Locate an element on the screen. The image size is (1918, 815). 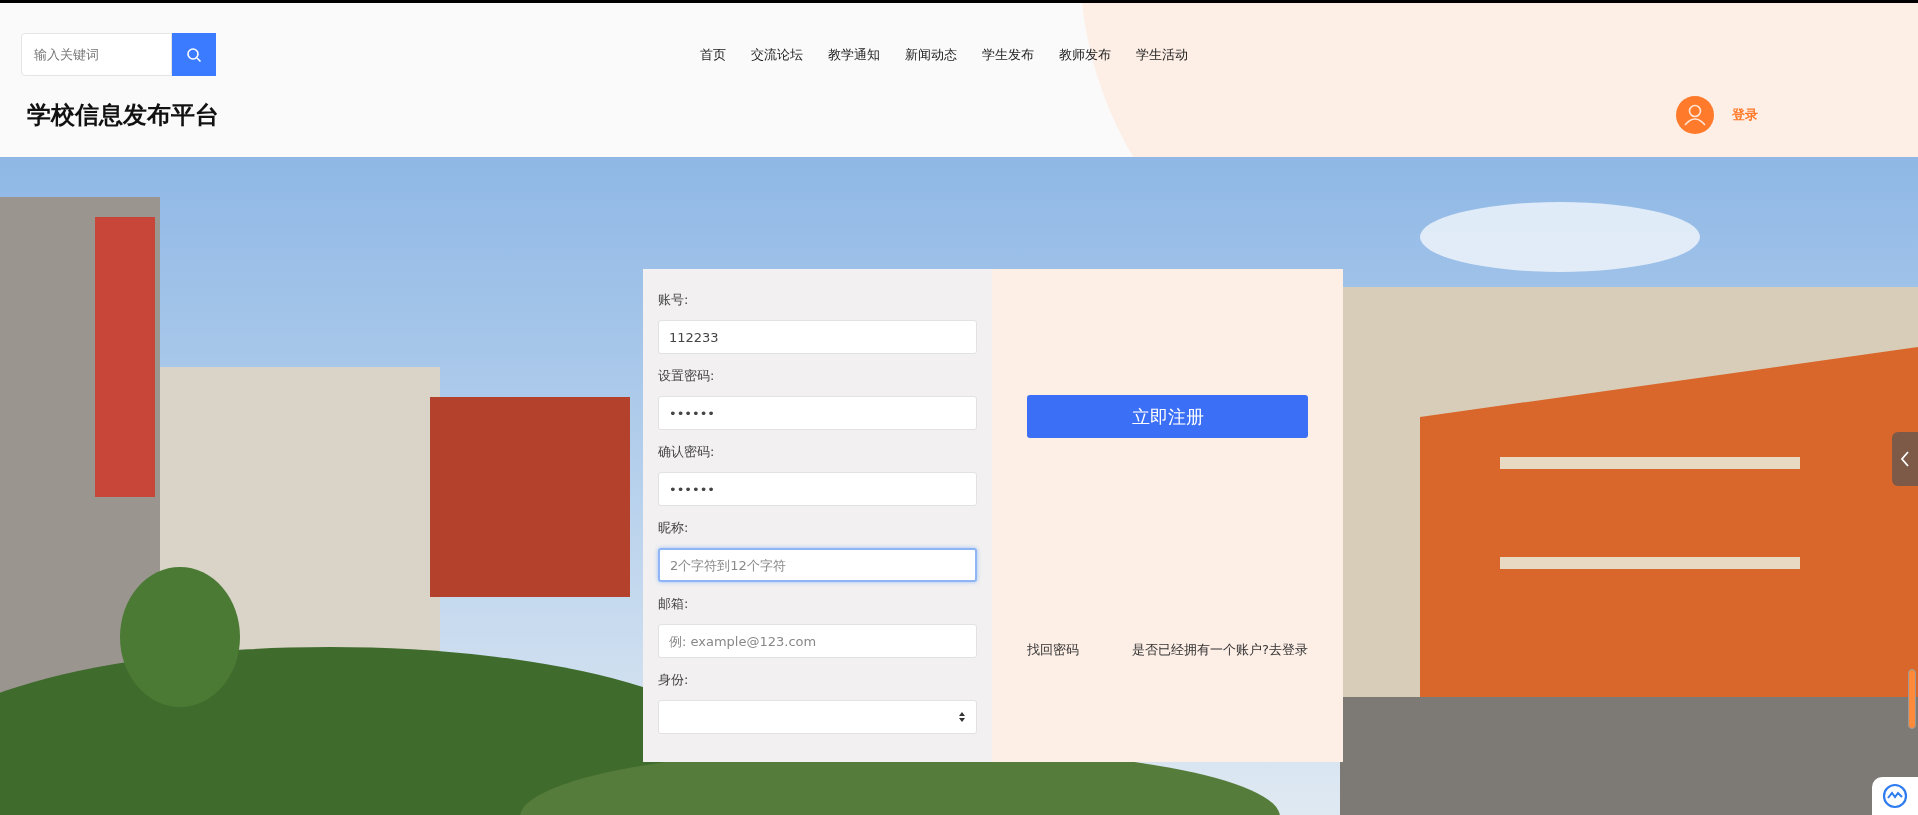
field-label: 设置密码: is located at coordinates (687, 376).